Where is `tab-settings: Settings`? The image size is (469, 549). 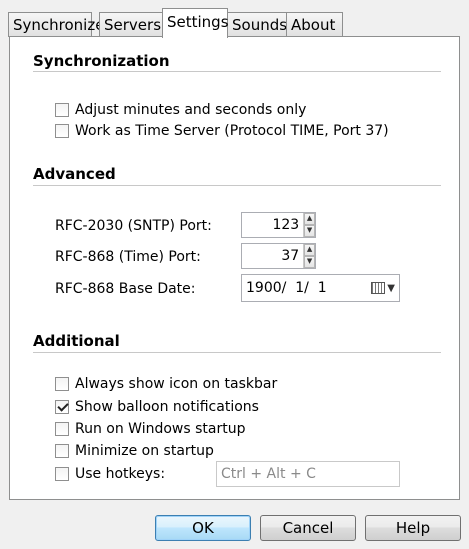
tab-settings: Settings is located at coordinates (195, 23).